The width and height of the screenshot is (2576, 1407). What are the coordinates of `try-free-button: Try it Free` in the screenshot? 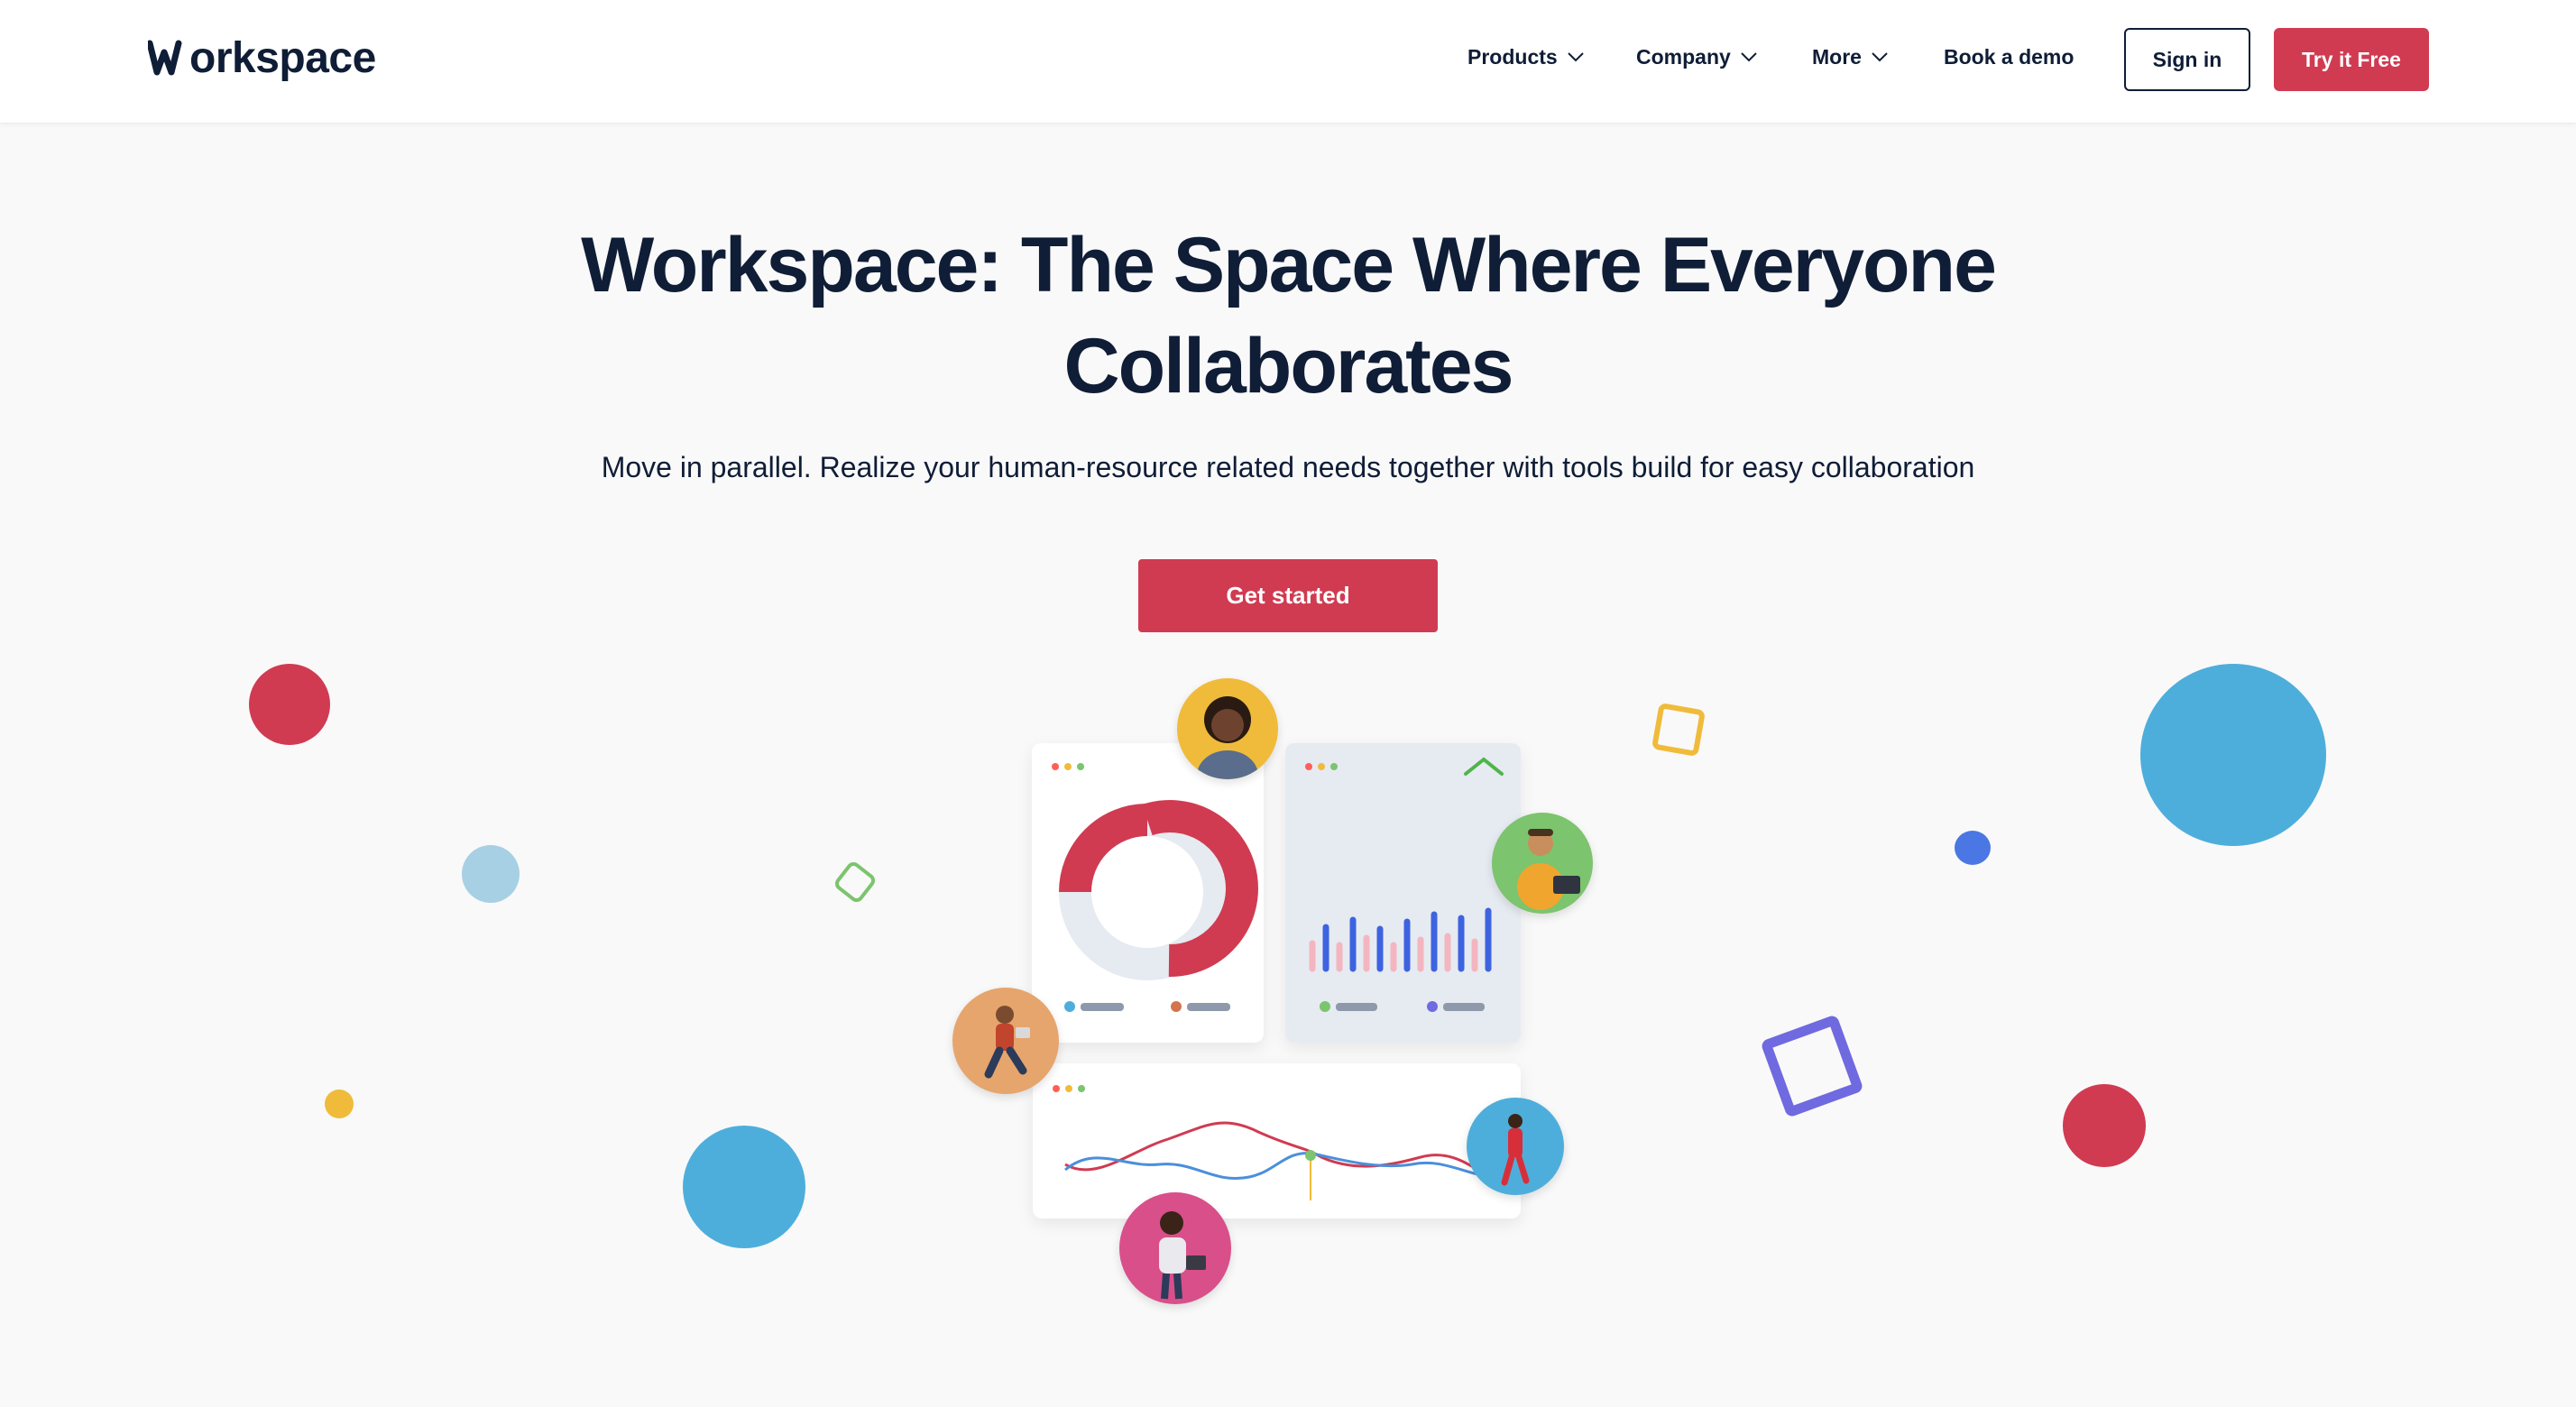 It's located at (2351, 59).